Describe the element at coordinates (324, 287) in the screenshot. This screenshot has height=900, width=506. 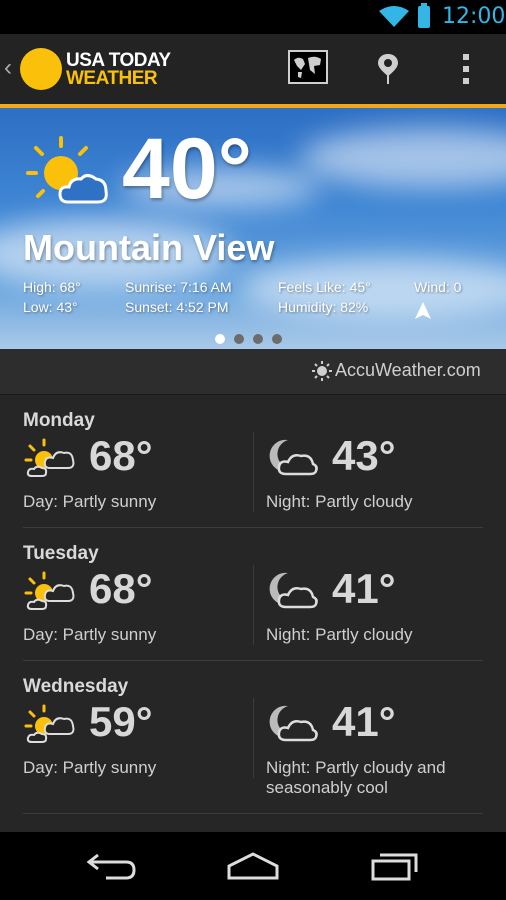
I see `feels-like: Feels Like: 45°` at that location.